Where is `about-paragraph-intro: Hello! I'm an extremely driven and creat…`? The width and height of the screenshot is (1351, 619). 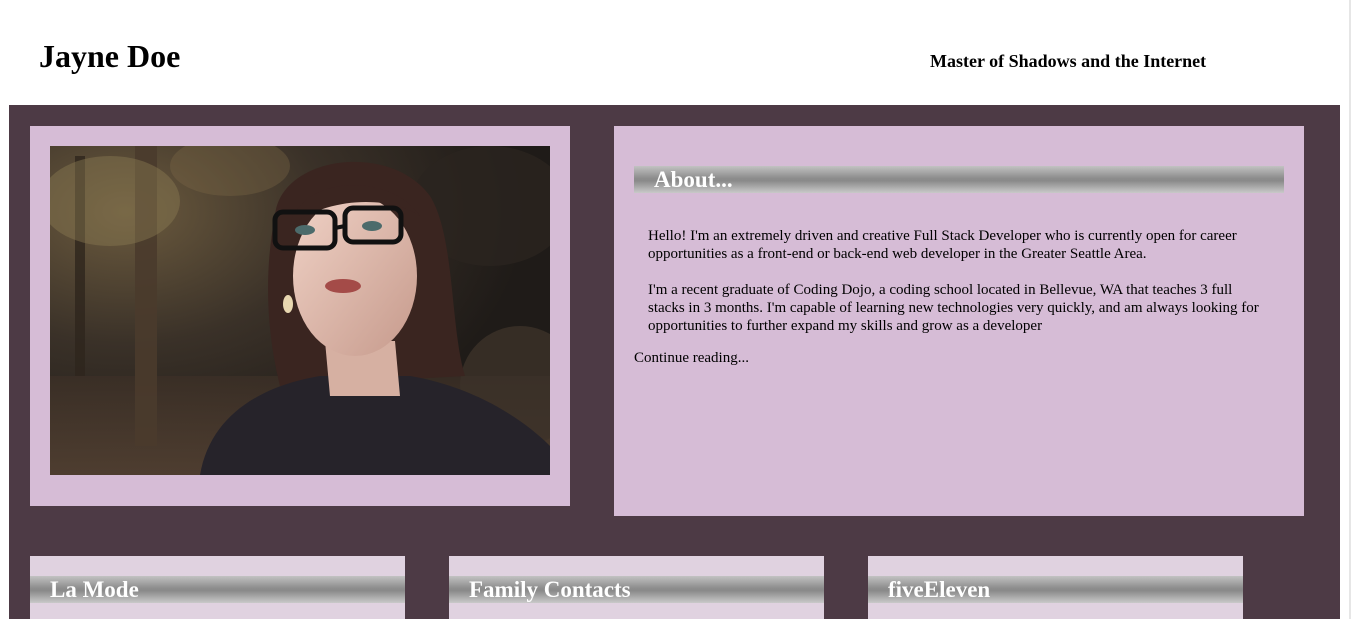
about-paragraph-intro: Hello! I'm an extremely driven and creat… is located at coordinates (942, 245).